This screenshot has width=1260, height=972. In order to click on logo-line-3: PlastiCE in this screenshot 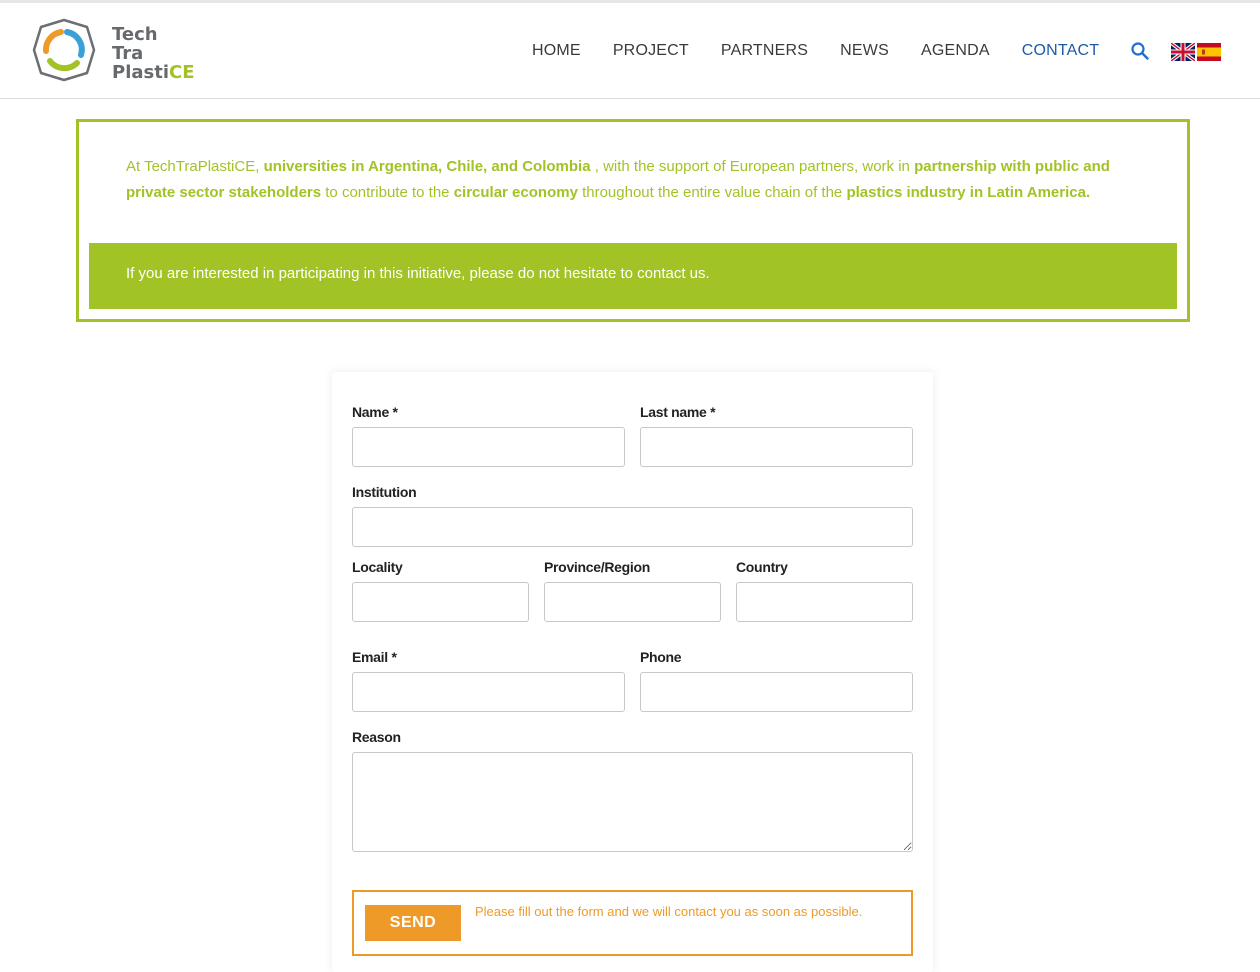, I will do `click(153, 72)`.